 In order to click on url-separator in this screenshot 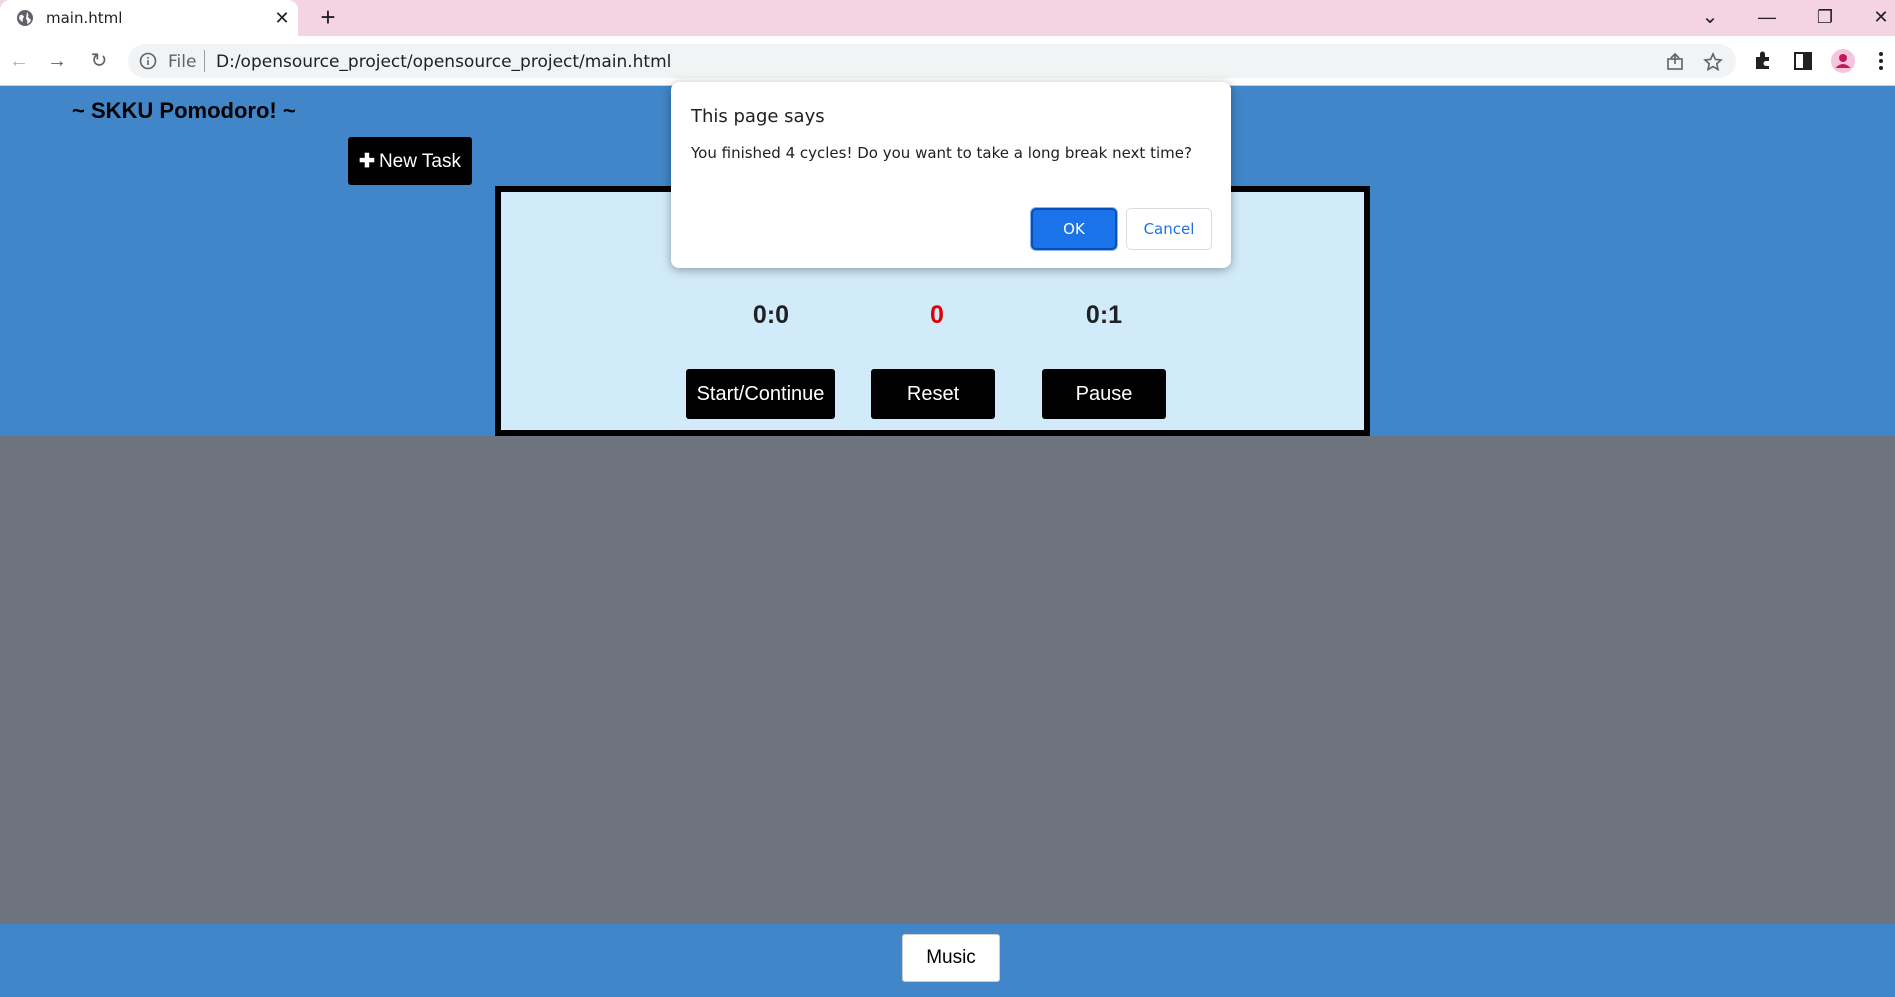, I will do `click(204, 61)`.